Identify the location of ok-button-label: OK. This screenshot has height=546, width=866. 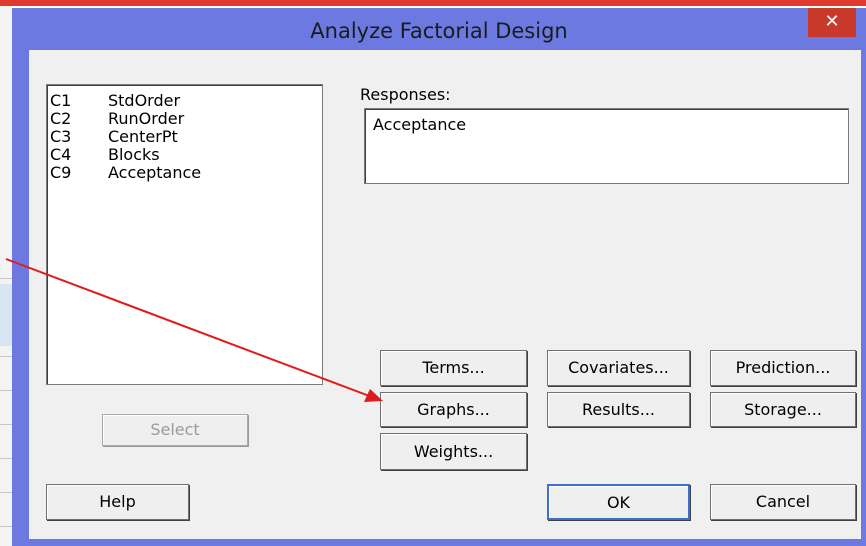
(618, 502).